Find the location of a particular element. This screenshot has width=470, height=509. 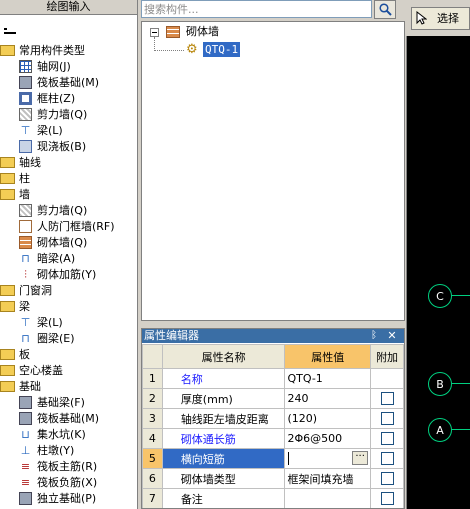

property-row: 2 厚度(mm) 240 is located at coordinates (273, 398).